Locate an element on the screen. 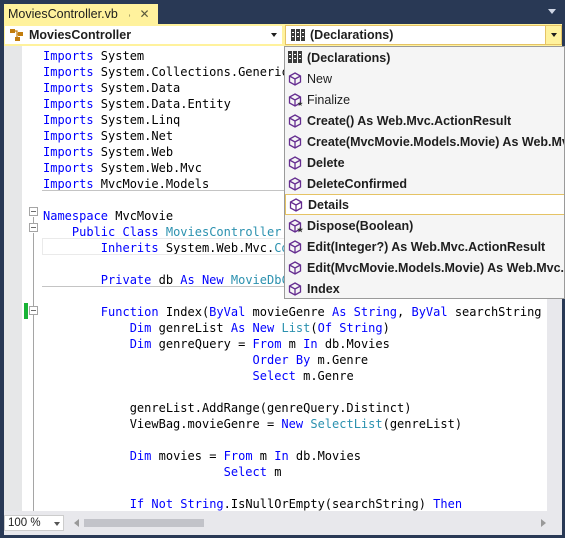 This screenshot has width=565, height=538. close-icon: ✕ is located at coordinates (144, 14).